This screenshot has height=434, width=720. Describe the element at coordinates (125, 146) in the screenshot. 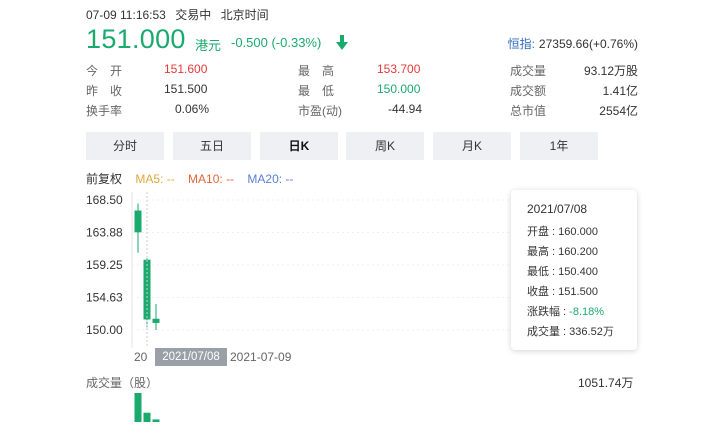

I see `tab-intraday: 分时` at that location.